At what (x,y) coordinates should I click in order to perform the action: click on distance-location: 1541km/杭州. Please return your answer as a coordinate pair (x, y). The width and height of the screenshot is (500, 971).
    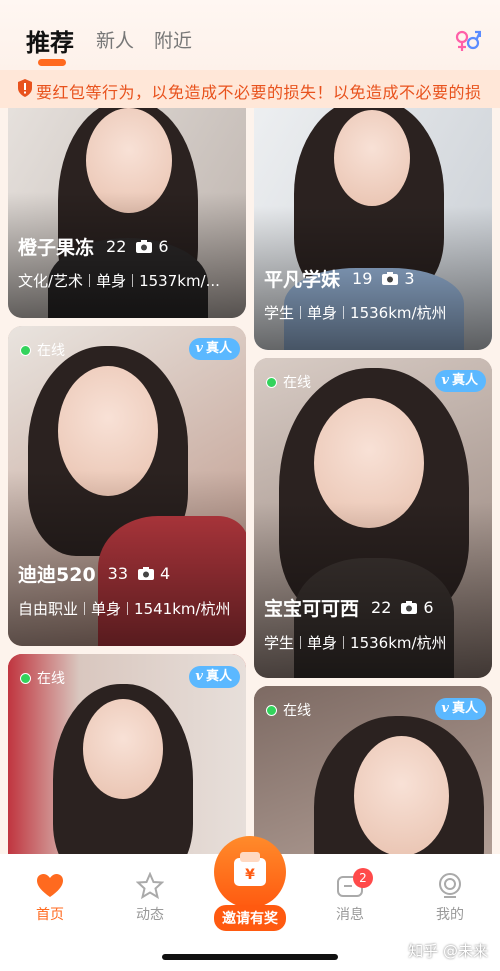
    Looking at the image, I should click on (182, 609).